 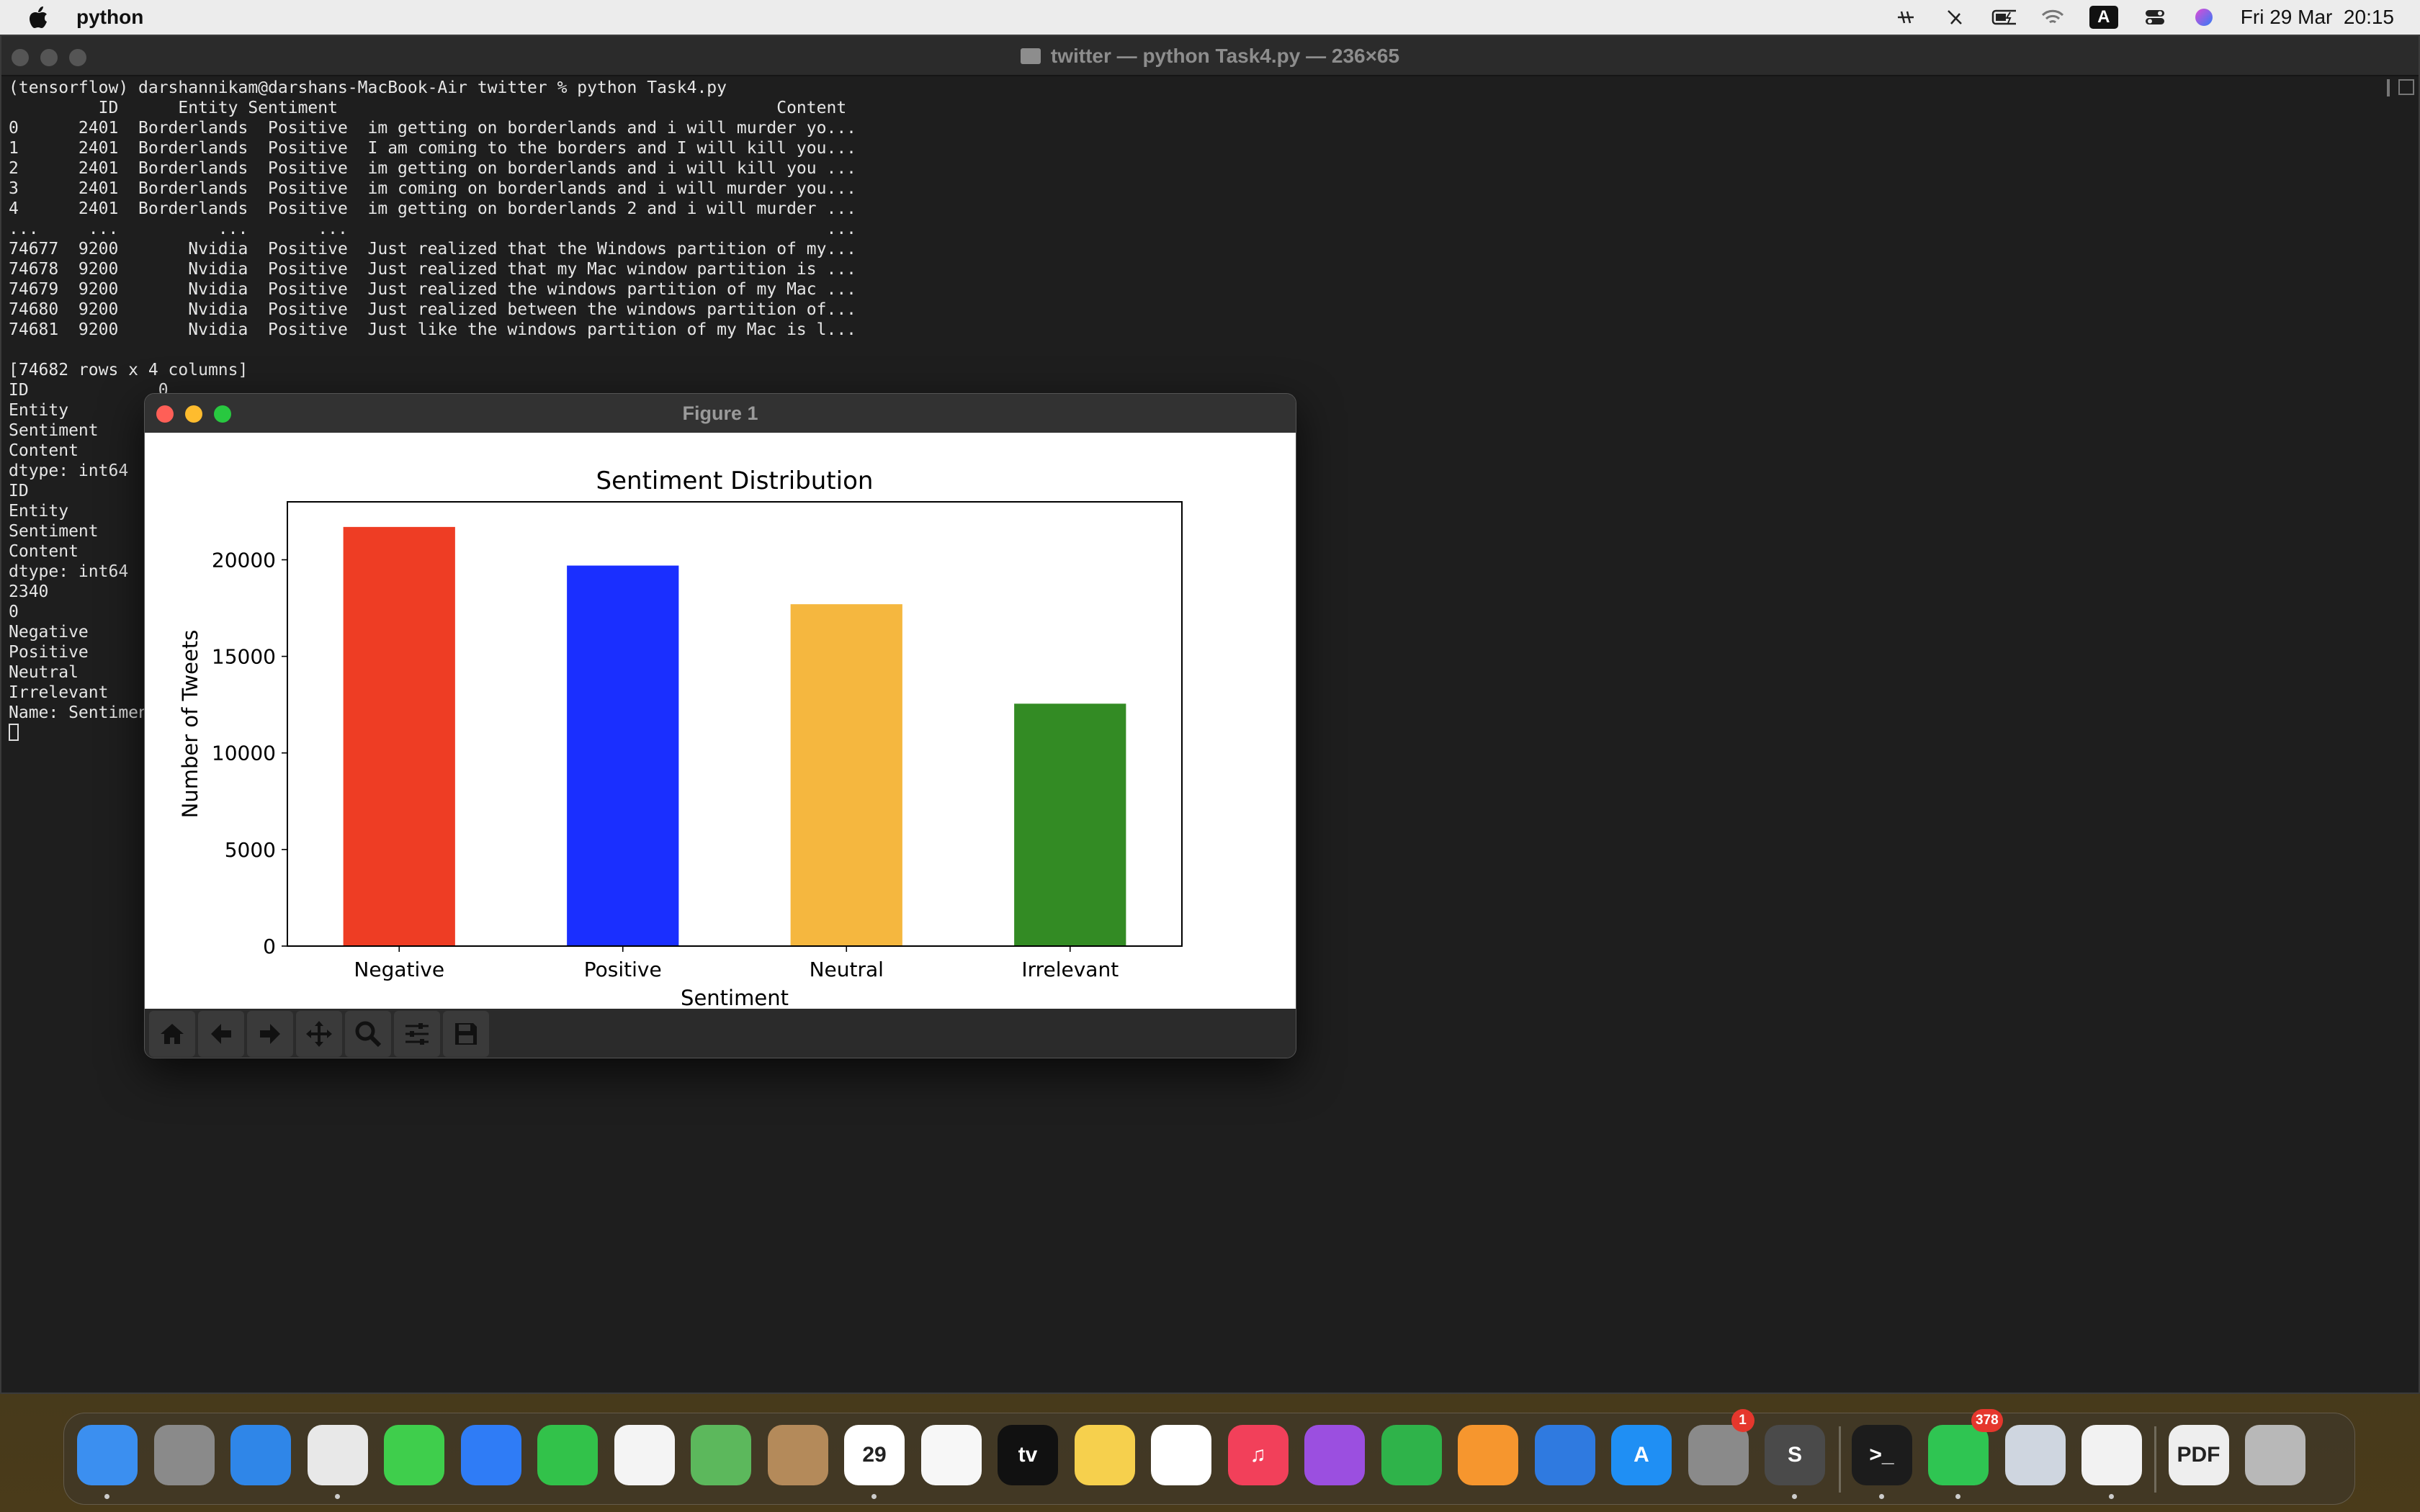 What do you see at coordinates (847, 969) in the screenshot?
I see `x-tick-label: Neutral` at bounding box center [847, 969].